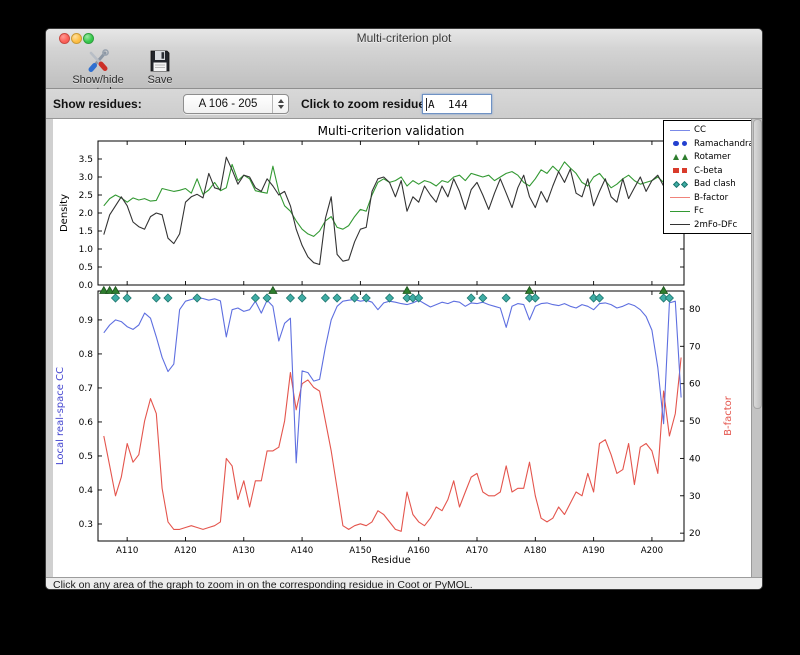  I want to click on save-label: Save, so click(160, 80).